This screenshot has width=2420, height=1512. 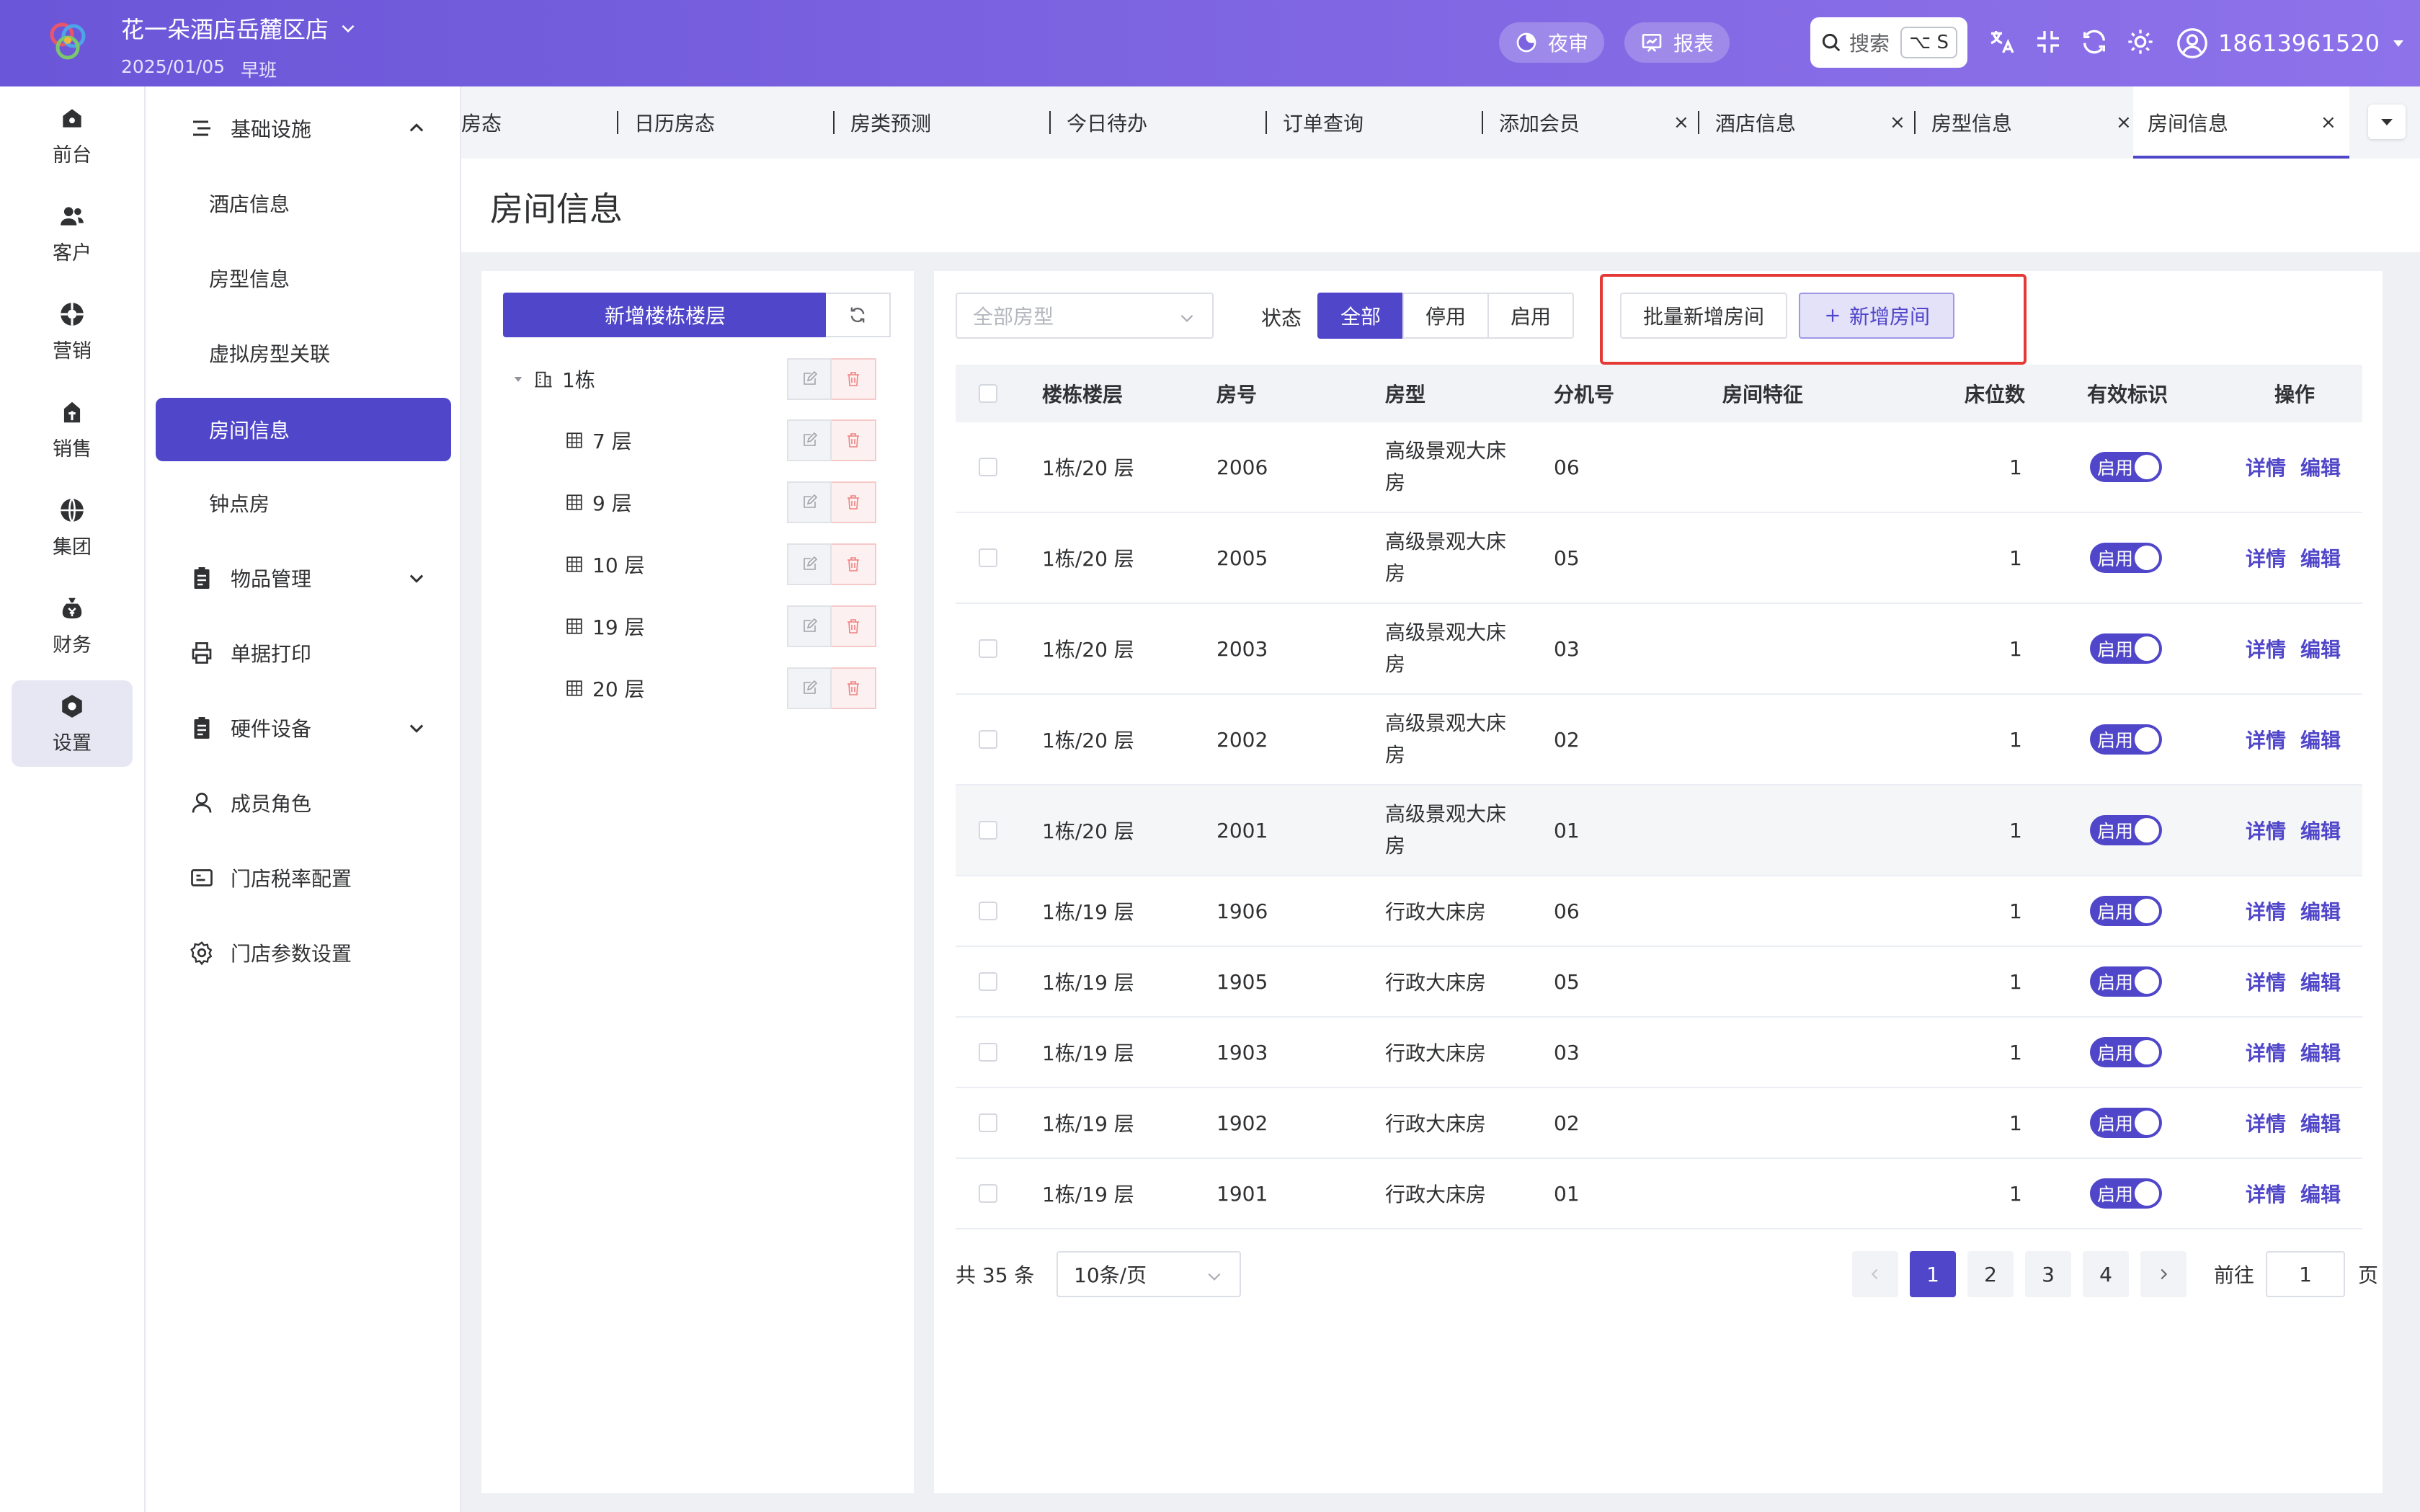 What do you see at coordinates (2241, 123) in the screenshot?
I see `tab-room-info: 房间信息 ×` at bounding box center [2241, 123].